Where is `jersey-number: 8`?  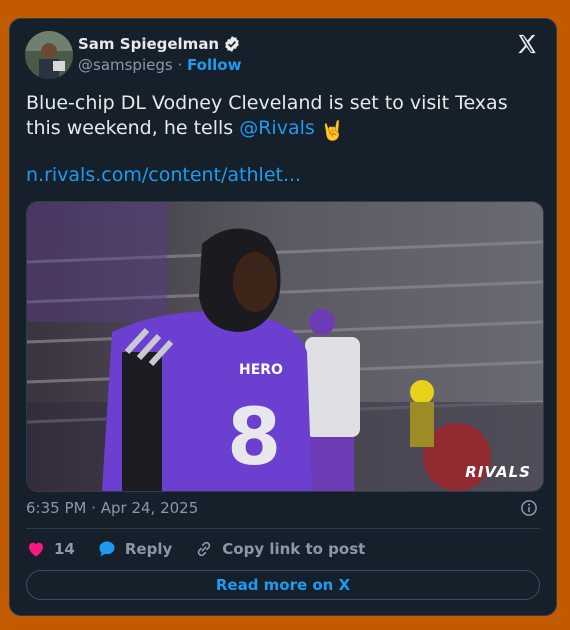
jersey-number: 8 is located at coordinates (254, 438).